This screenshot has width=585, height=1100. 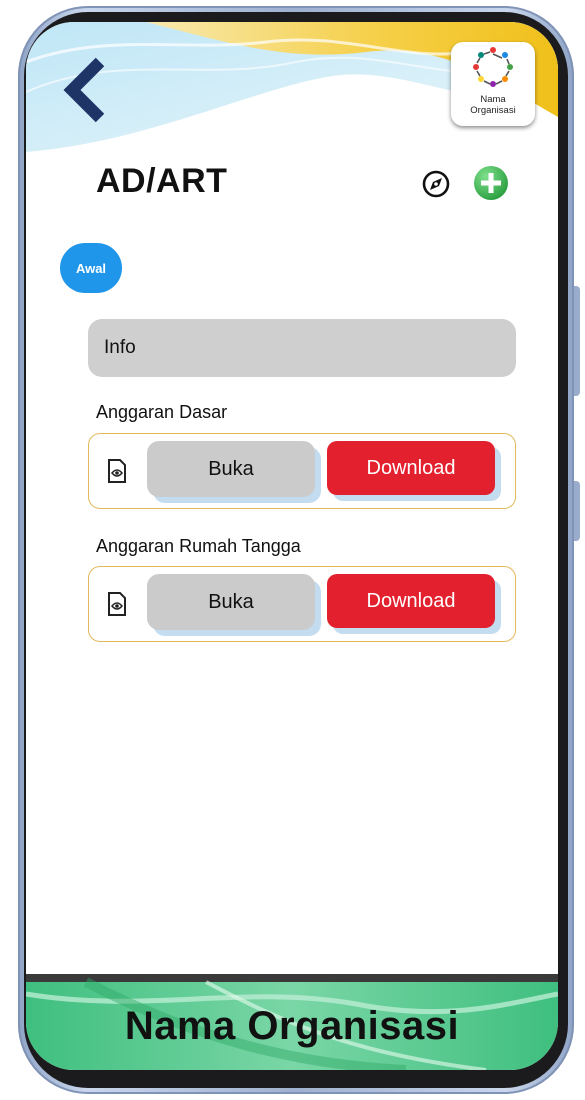 What do you see at coordinates (162, 412) in the screenshot?
I see `anggaran-dasar-label: Anggaran Dasar` at bounding box center [162, 412].